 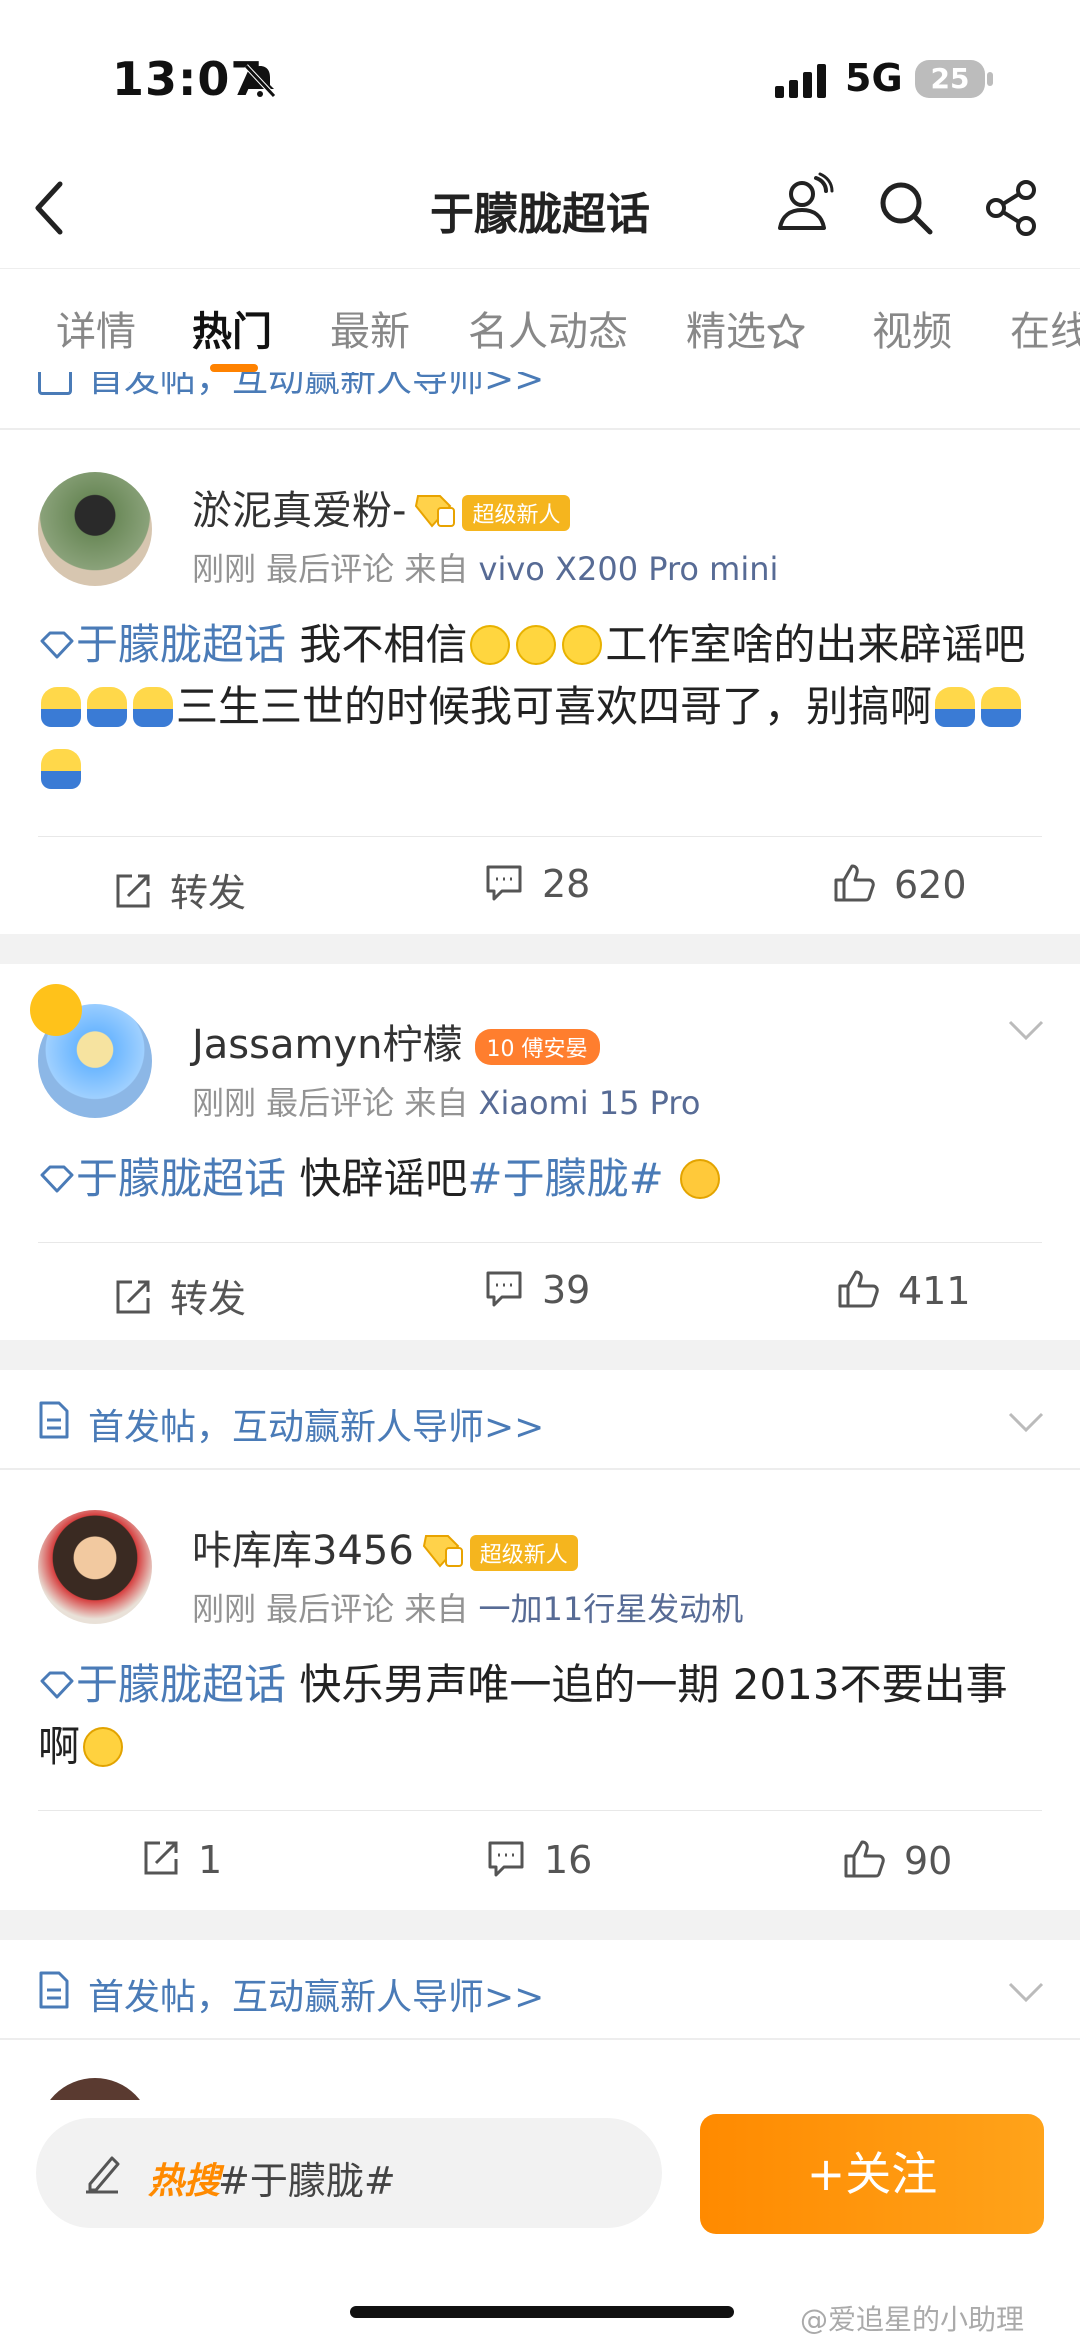 What do you see at coordinates (726, 332) in the screenshot?
I see `tab-selected-label: 精选` at bounding box center [726, 332].